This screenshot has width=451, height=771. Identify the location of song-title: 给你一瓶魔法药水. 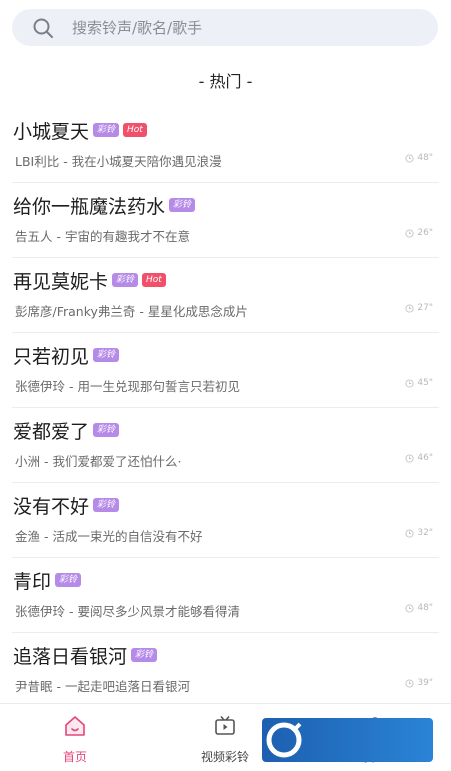
(89, 206).